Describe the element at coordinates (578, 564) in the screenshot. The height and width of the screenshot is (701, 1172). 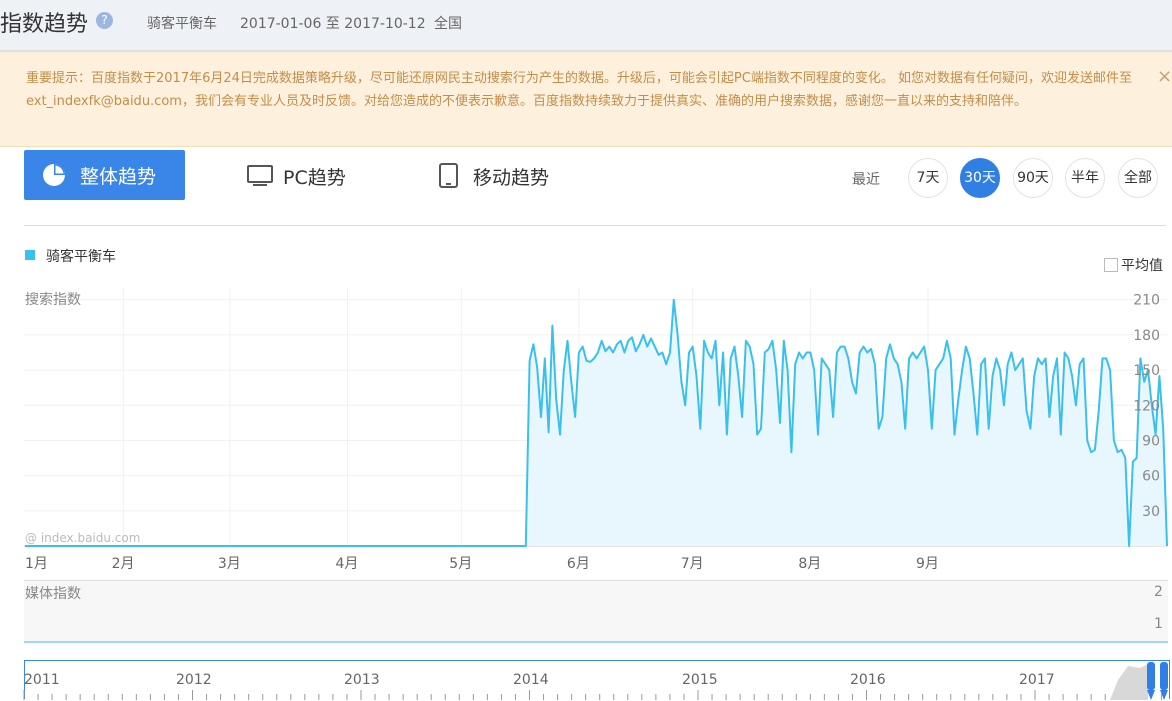
I see `x-tick-label: 6月` at that location.